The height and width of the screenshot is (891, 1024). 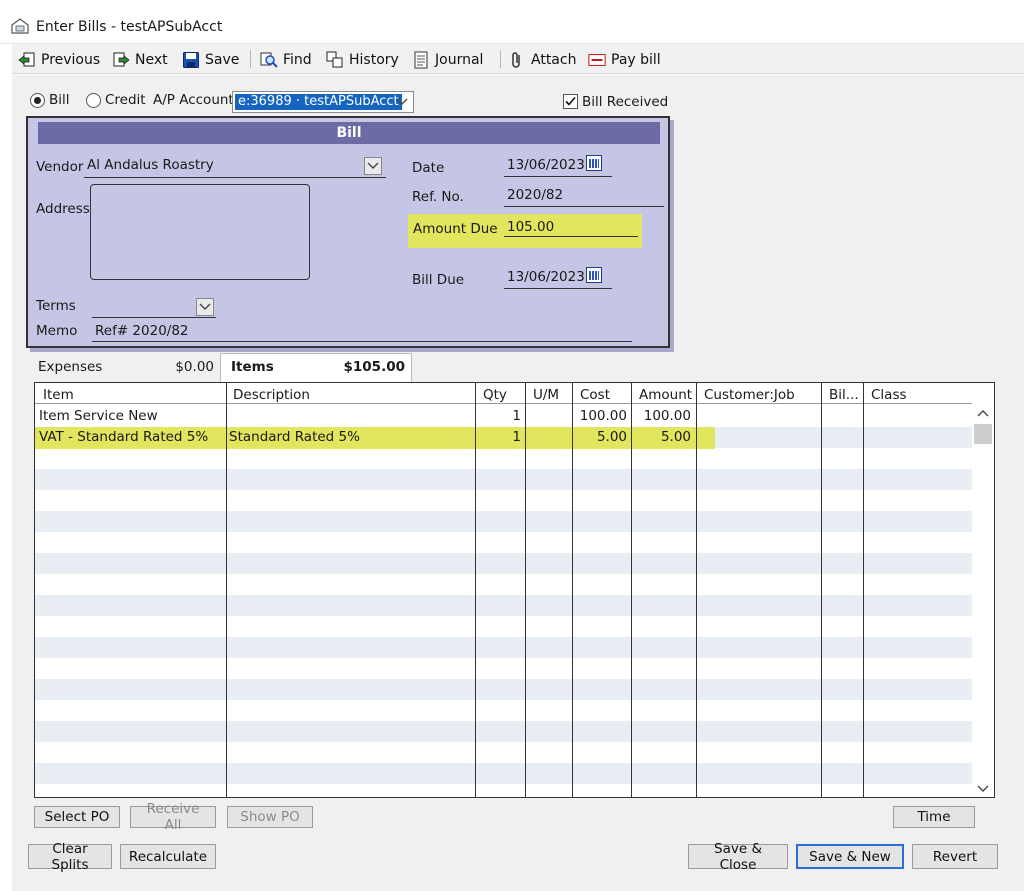 I want to click on tab-expenses: Expenses $0.00, so click(x=123, y=369).